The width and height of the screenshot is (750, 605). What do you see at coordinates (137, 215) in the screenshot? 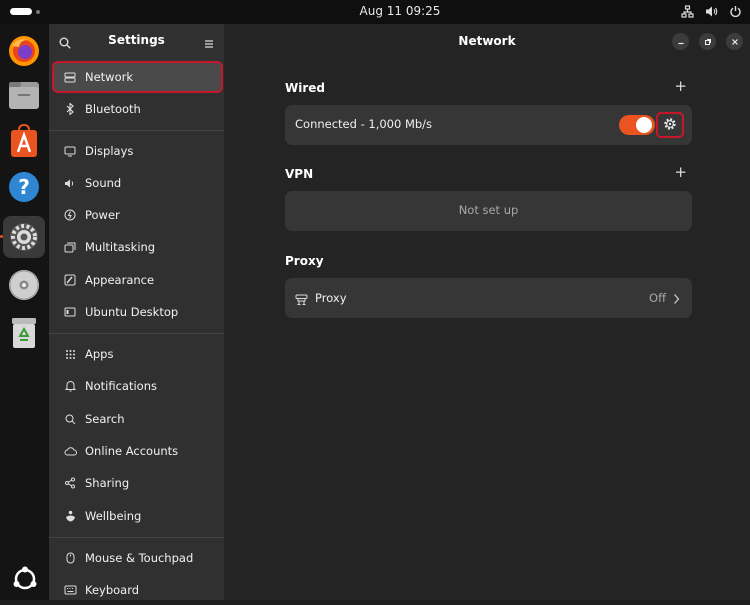
I see `sidebar-item-power: Power` at bounding box center [137, 215].